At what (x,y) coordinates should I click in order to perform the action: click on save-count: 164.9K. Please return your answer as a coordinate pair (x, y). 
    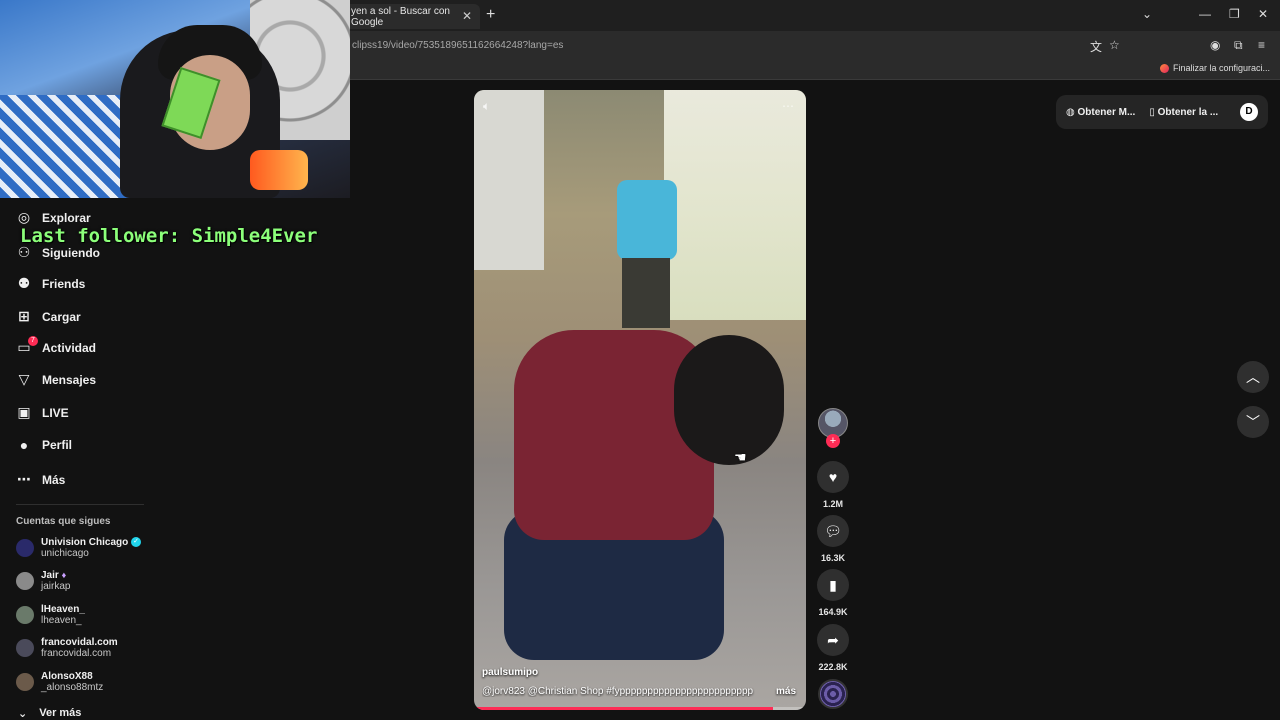
    Looking at the image, I should click on (833, 612).